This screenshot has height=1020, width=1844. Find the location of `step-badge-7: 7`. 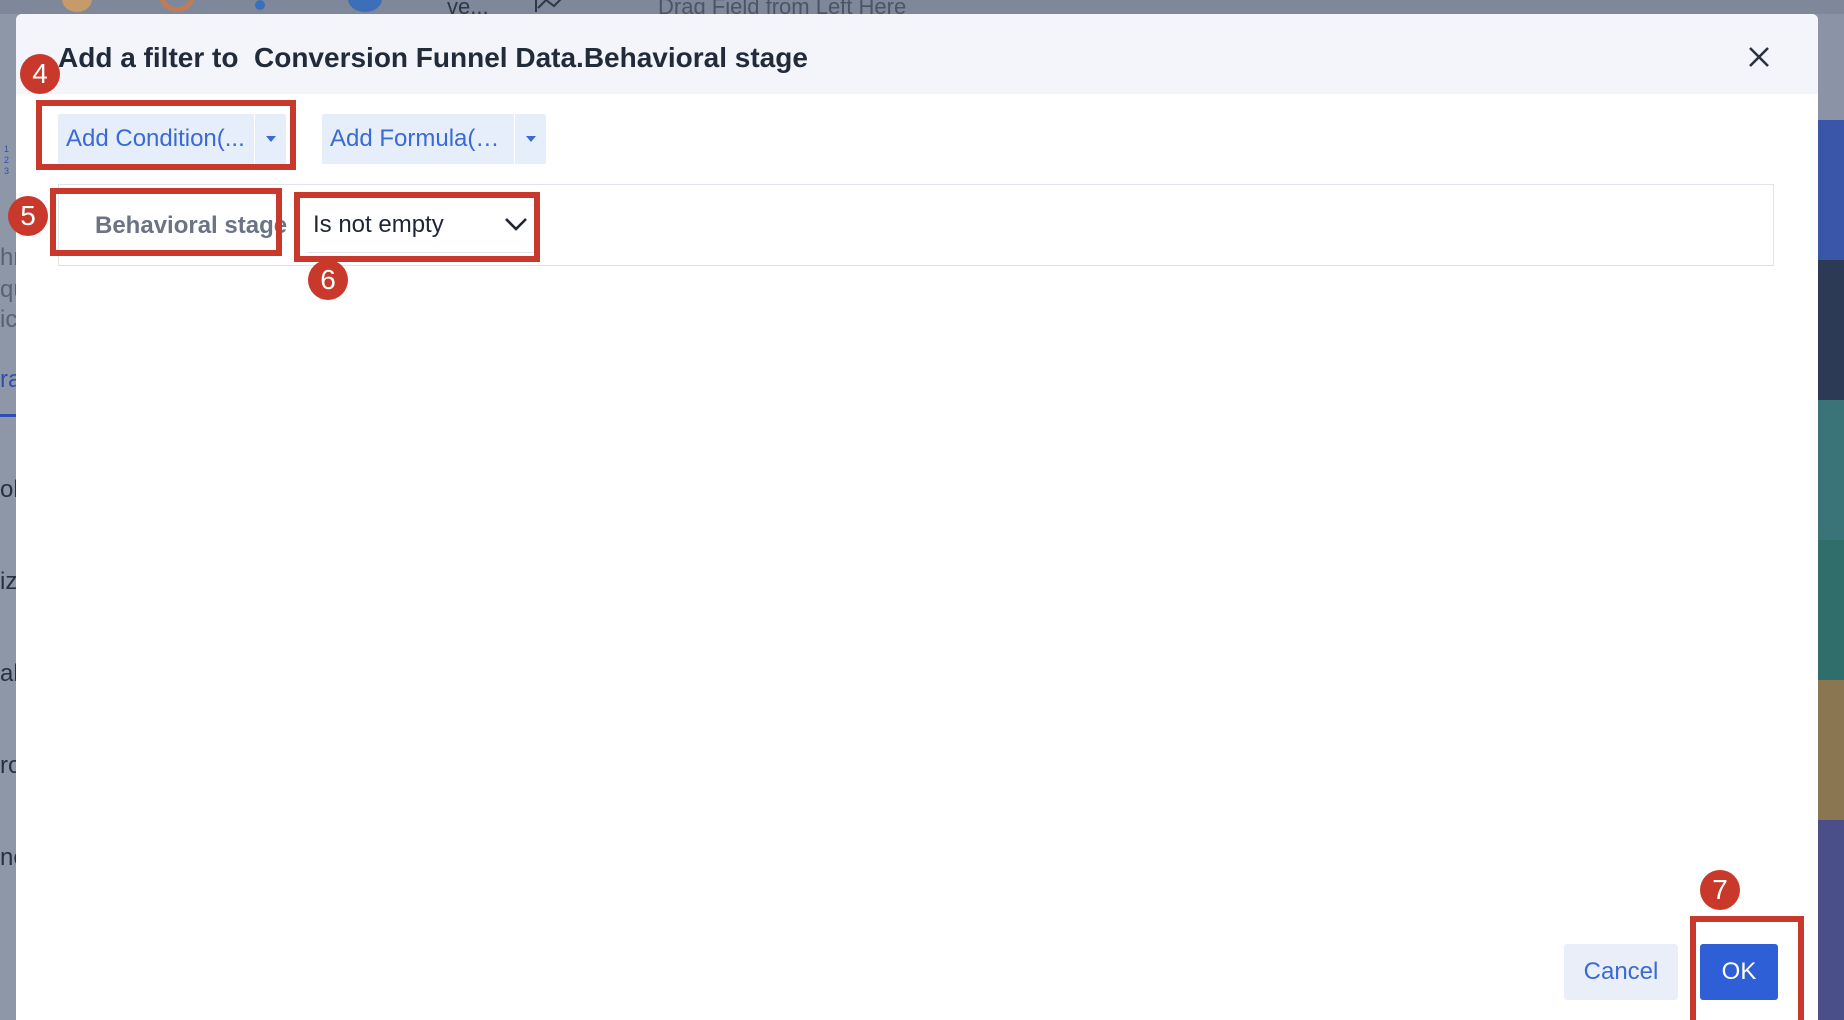

step-badge-7: 7 is located at coordinates (1720, 890).